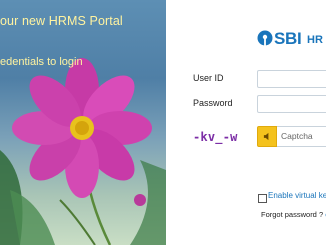 The height and width of the screenshot is (245, 326). Describe the element at coordinates (297, 195) in the screenshot. I see `virtual-keyboard-label: Enable virtual key` at that location.